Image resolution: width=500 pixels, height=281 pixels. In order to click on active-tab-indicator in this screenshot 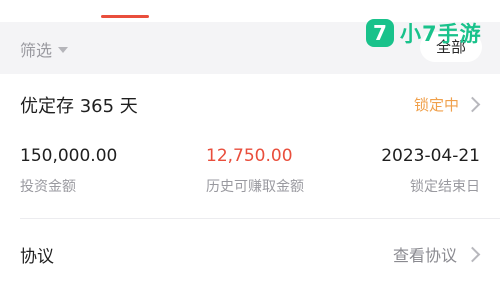, I will do `click(125, 16)`.